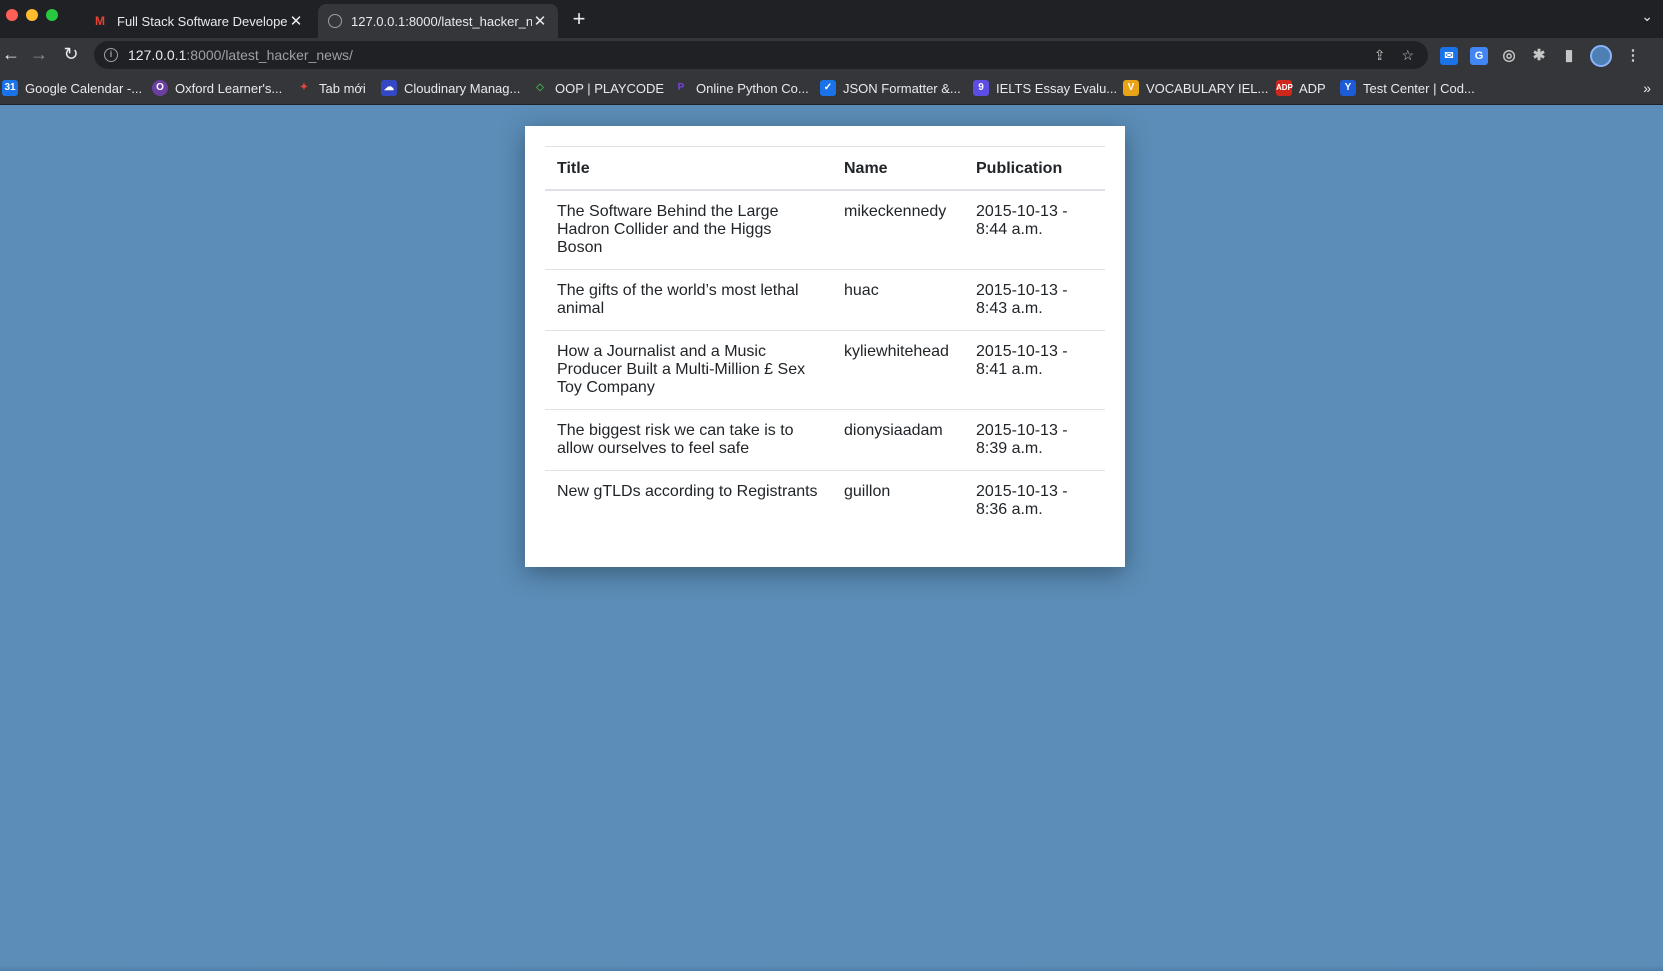 This screenshot has width=1663, height=971. Describe the element at coordinates (1647, 16) in the screenshot. I see `tab-search-chevron-icon: ⌄` at that location.